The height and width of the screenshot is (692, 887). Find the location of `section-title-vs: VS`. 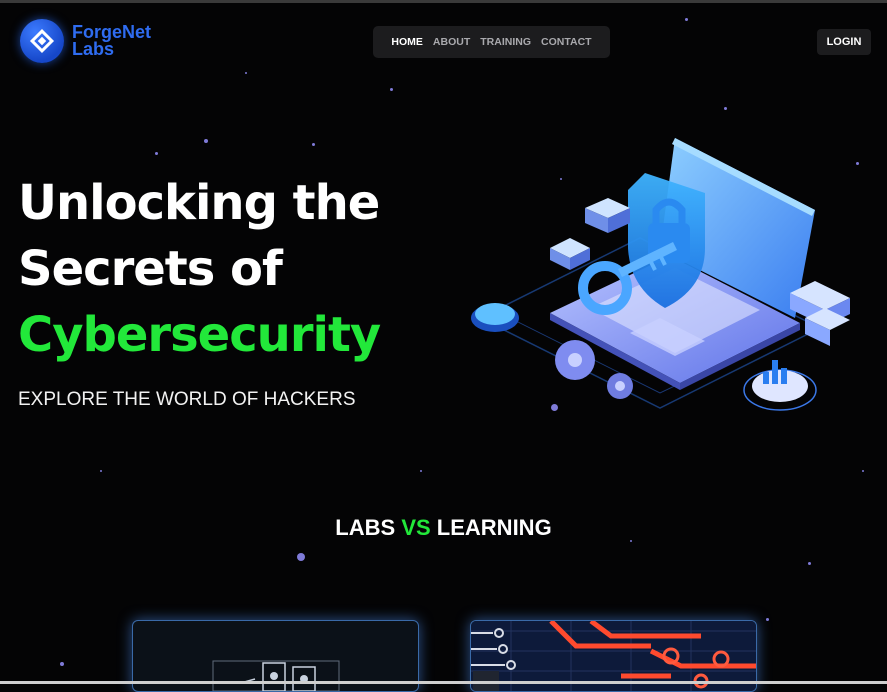

section-title-vs: VS is located at coordinates (416, 527).